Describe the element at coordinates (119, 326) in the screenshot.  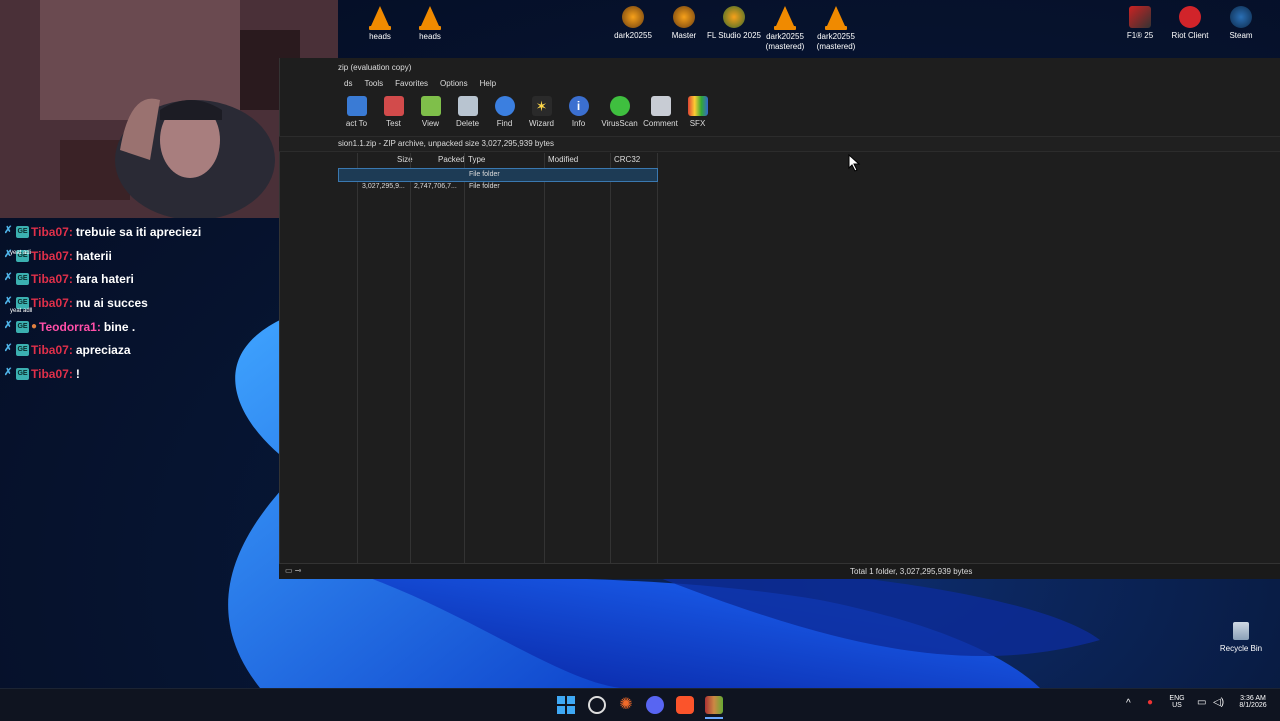
I see `chat-text: bine .` at that location.